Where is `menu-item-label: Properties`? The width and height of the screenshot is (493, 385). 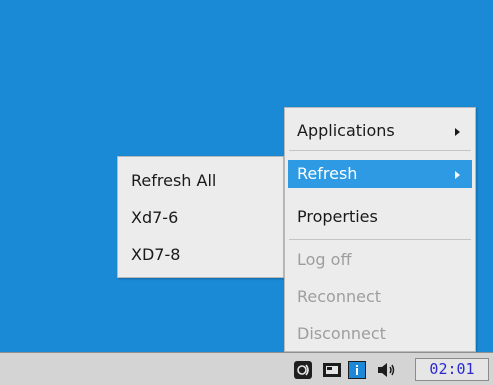 menu-item-label: Properties is located at coordinates (337, 216).